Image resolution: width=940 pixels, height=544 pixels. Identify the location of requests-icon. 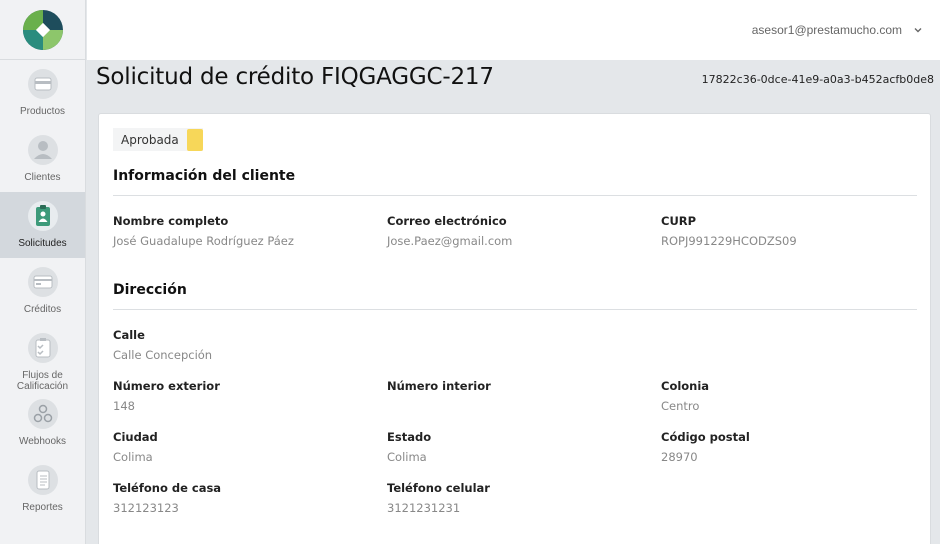
(43, 216).